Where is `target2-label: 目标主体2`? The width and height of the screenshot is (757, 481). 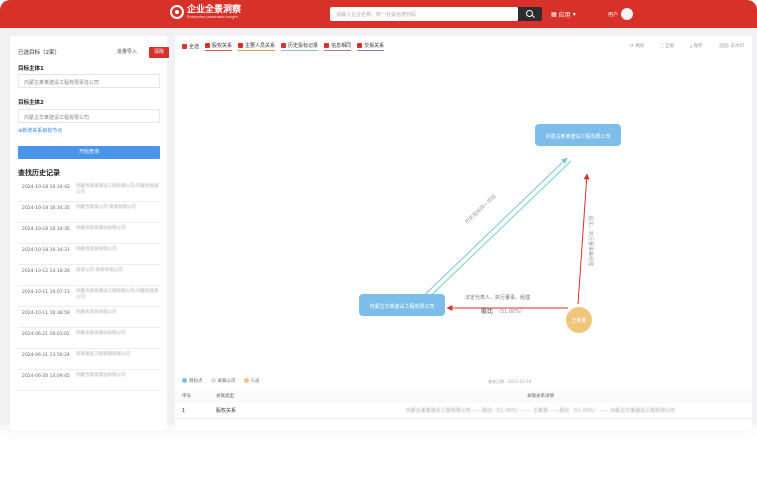
target2-label: 目标主体2 is located at coordinates (31, 103).